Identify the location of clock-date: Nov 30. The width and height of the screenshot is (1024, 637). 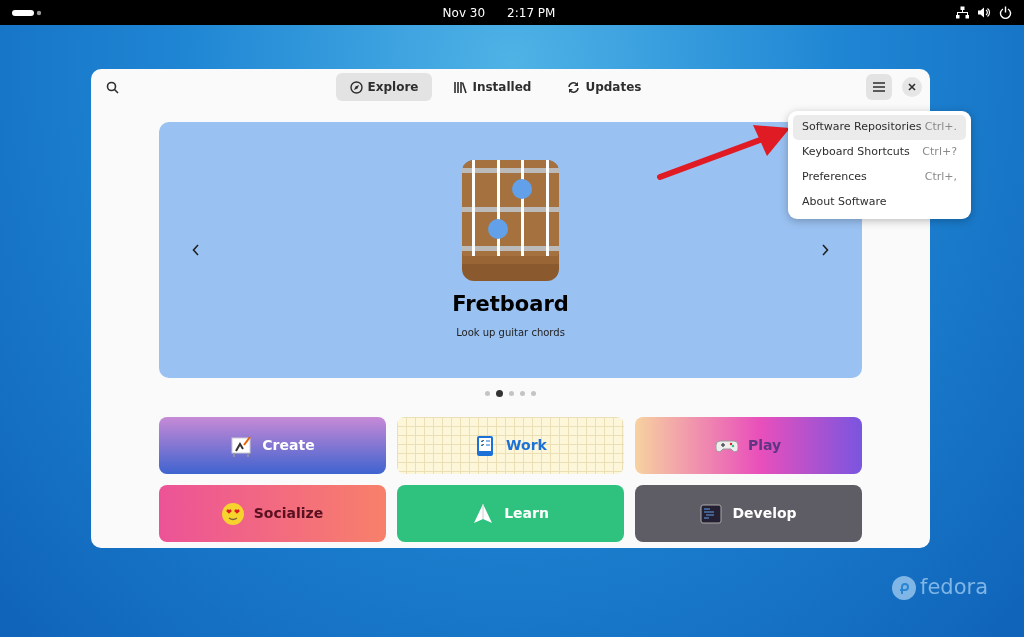
(464, 12).